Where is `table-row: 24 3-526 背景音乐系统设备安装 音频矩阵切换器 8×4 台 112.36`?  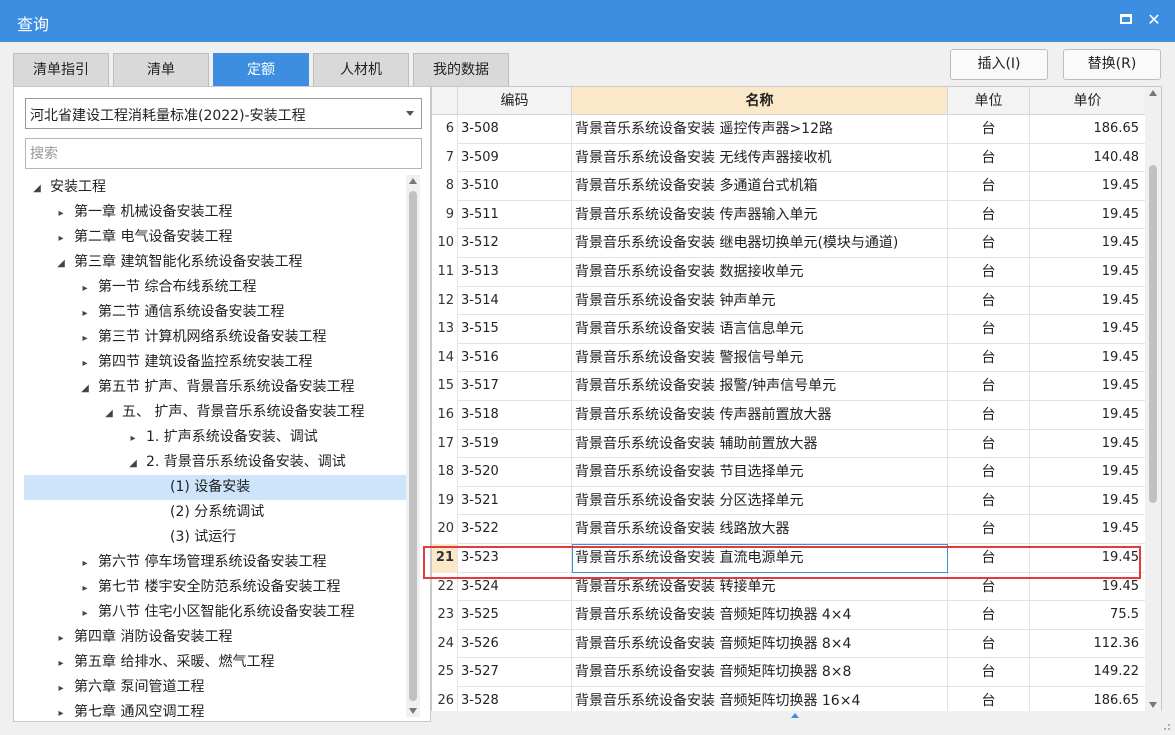 table-row: 24 3-526 背景音乐系统设备安装 音频矩阵切换器 8×4 台 112.36 is located at coordinates (789, 644).